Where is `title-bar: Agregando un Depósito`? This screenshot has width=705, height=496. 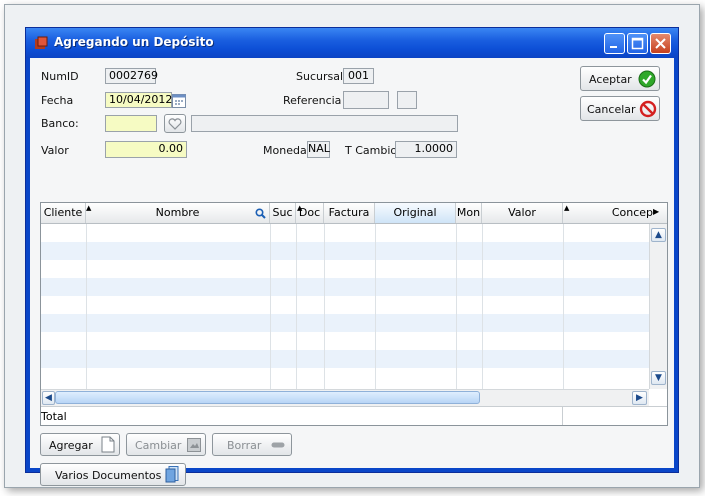
title-bar: Agregando un Depósito is located at coordinates (352, 43).